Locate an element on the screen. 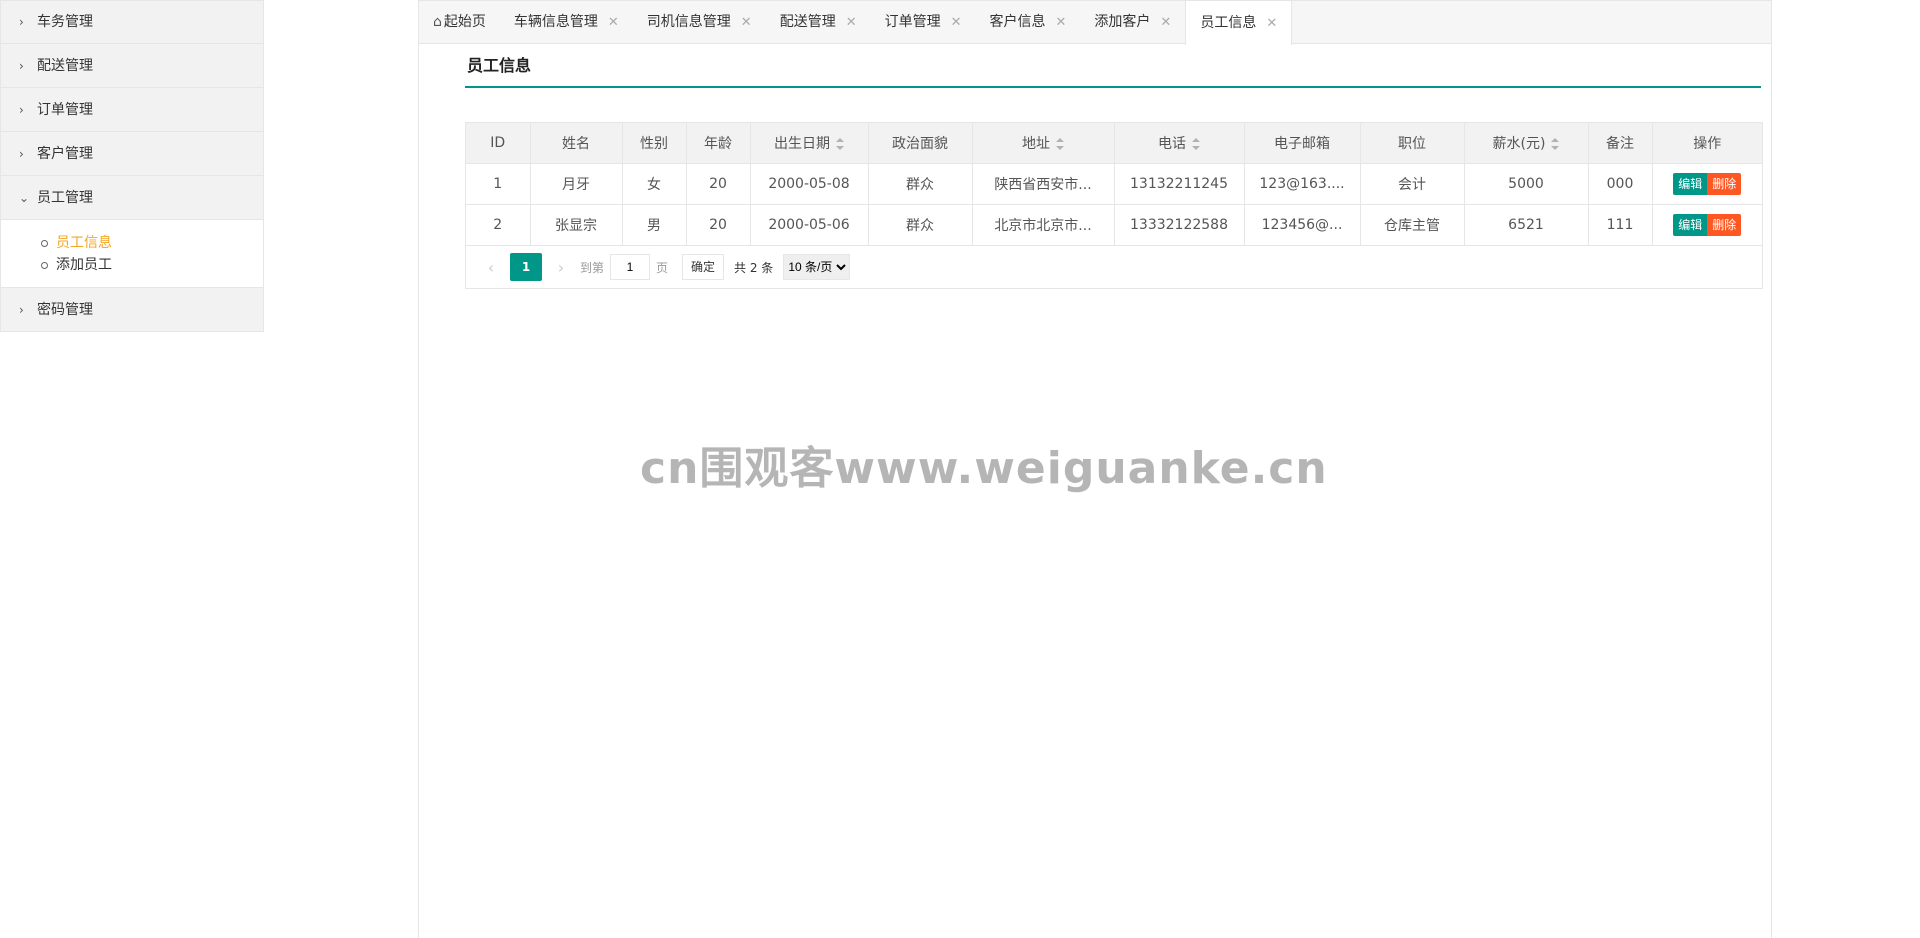  sidebar-item-customers: › 客户管理 is located at coordinates (132, 154).